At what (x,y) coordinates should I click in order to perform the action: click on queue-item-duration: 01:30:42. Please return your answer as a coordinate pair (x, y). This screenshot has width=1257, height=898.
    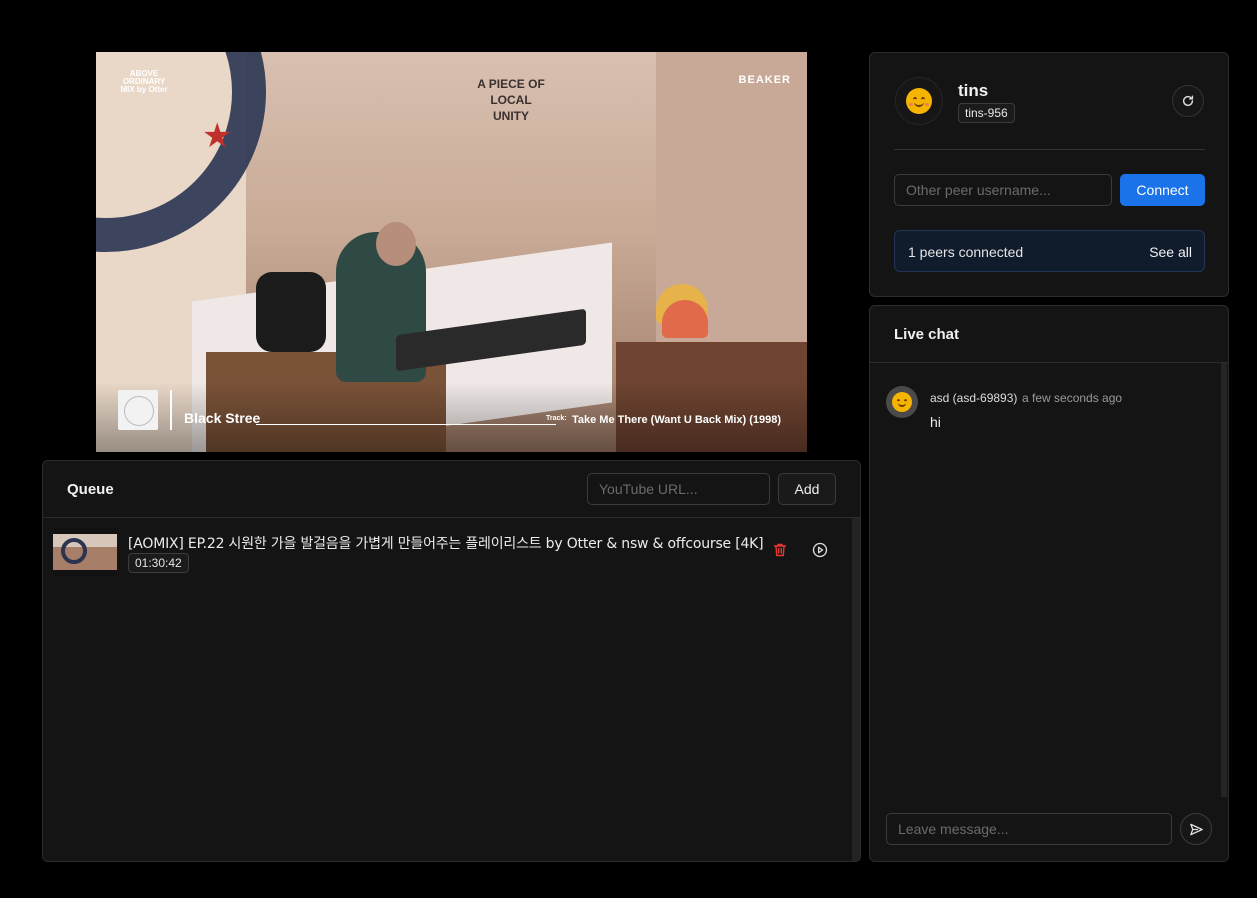
    Looking at the image, I should click on (158, 563).